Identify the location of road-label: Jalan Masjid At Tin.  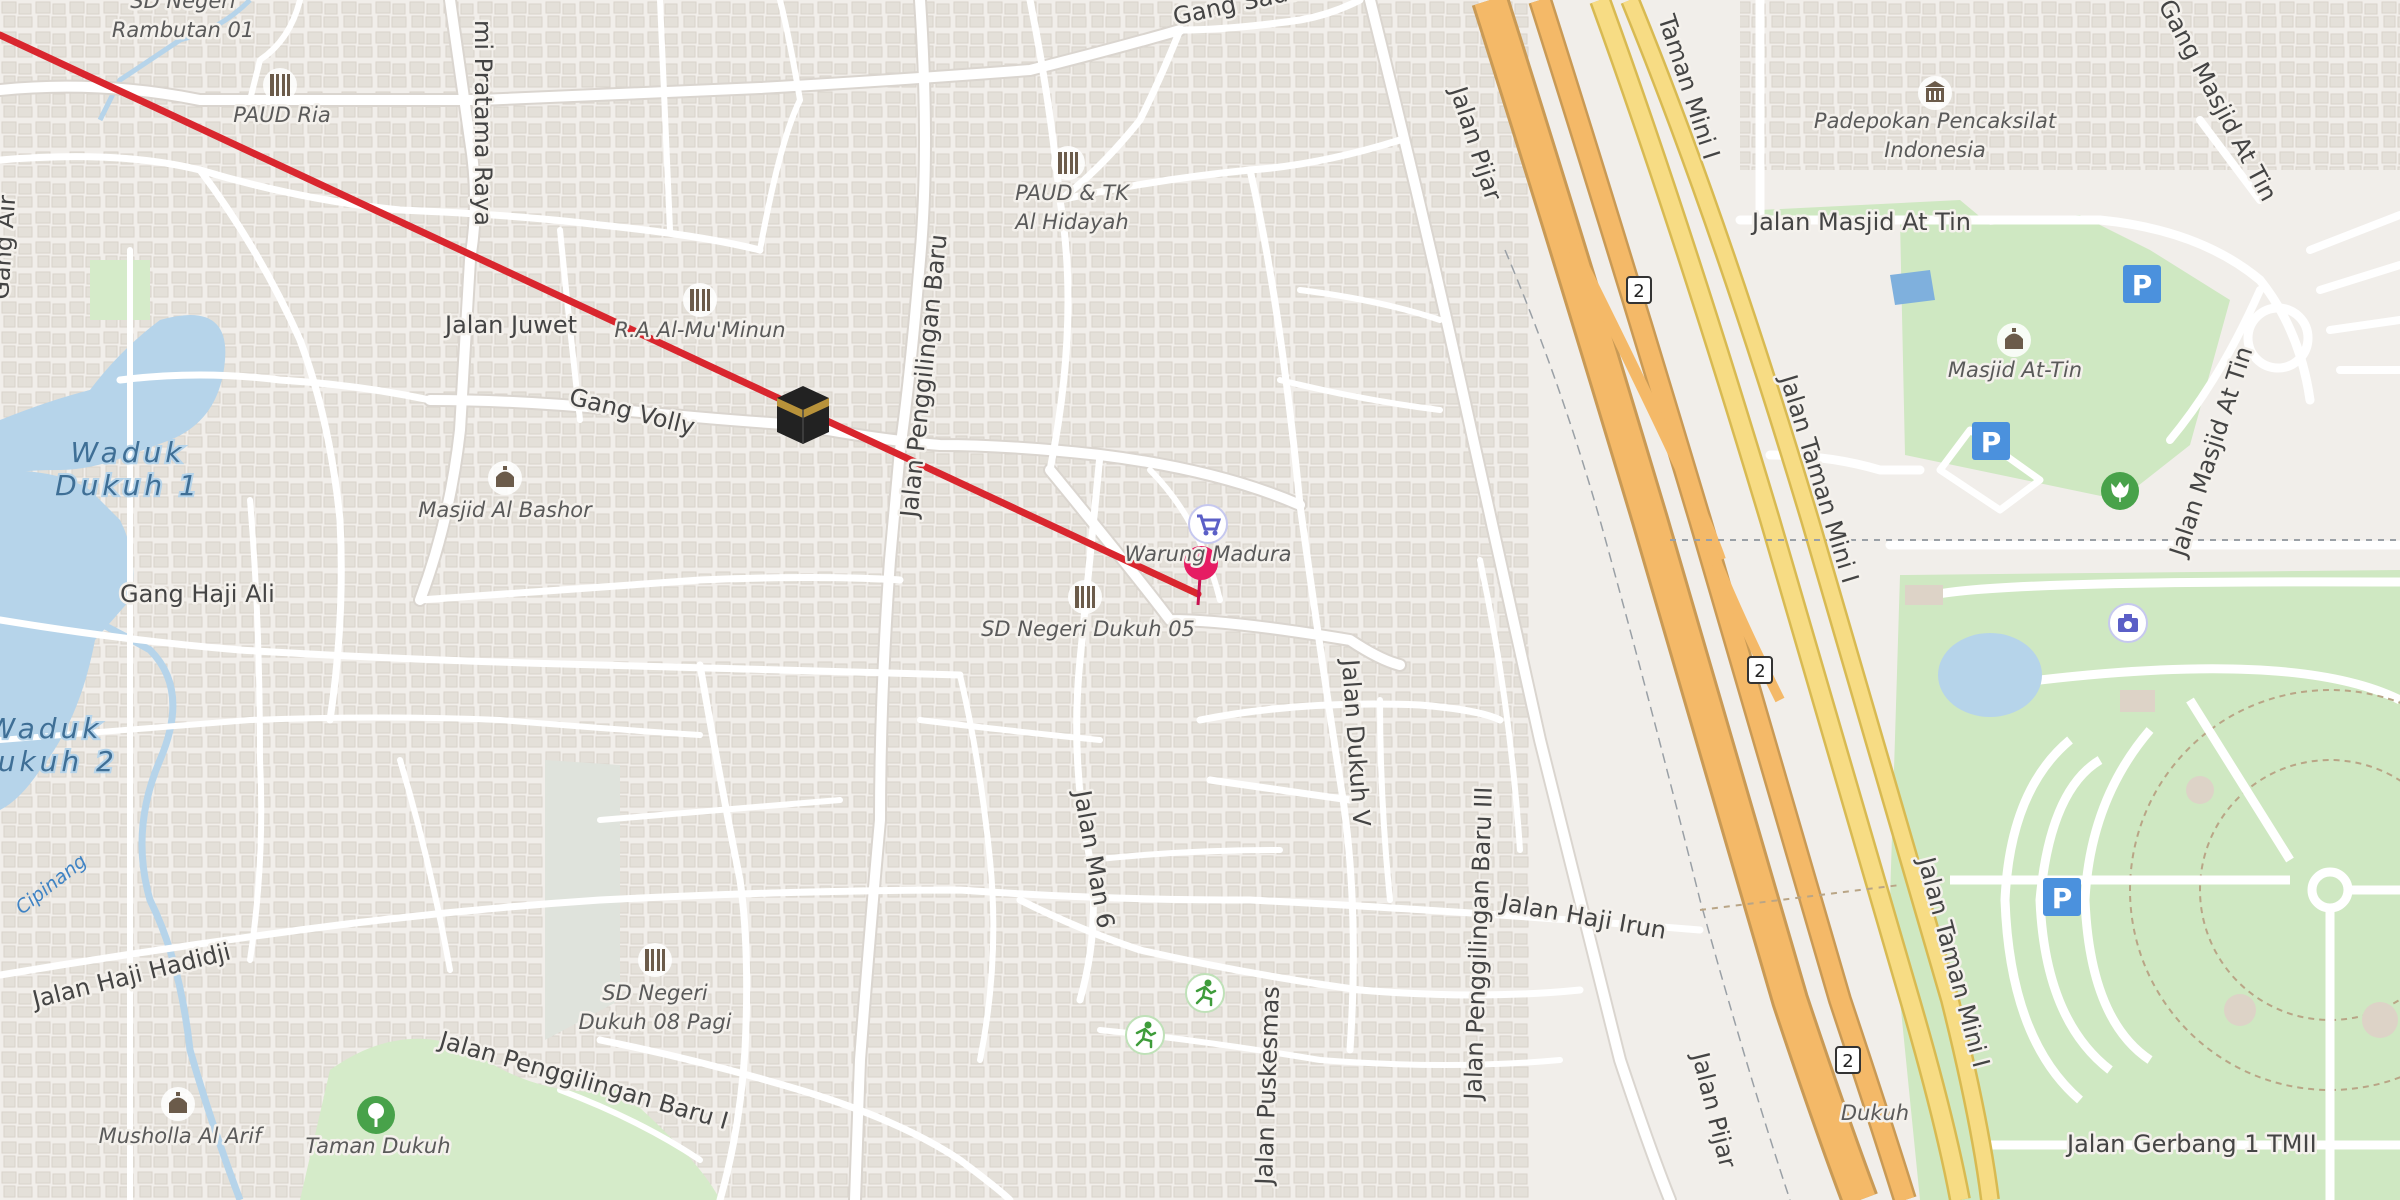
(1860, 222).